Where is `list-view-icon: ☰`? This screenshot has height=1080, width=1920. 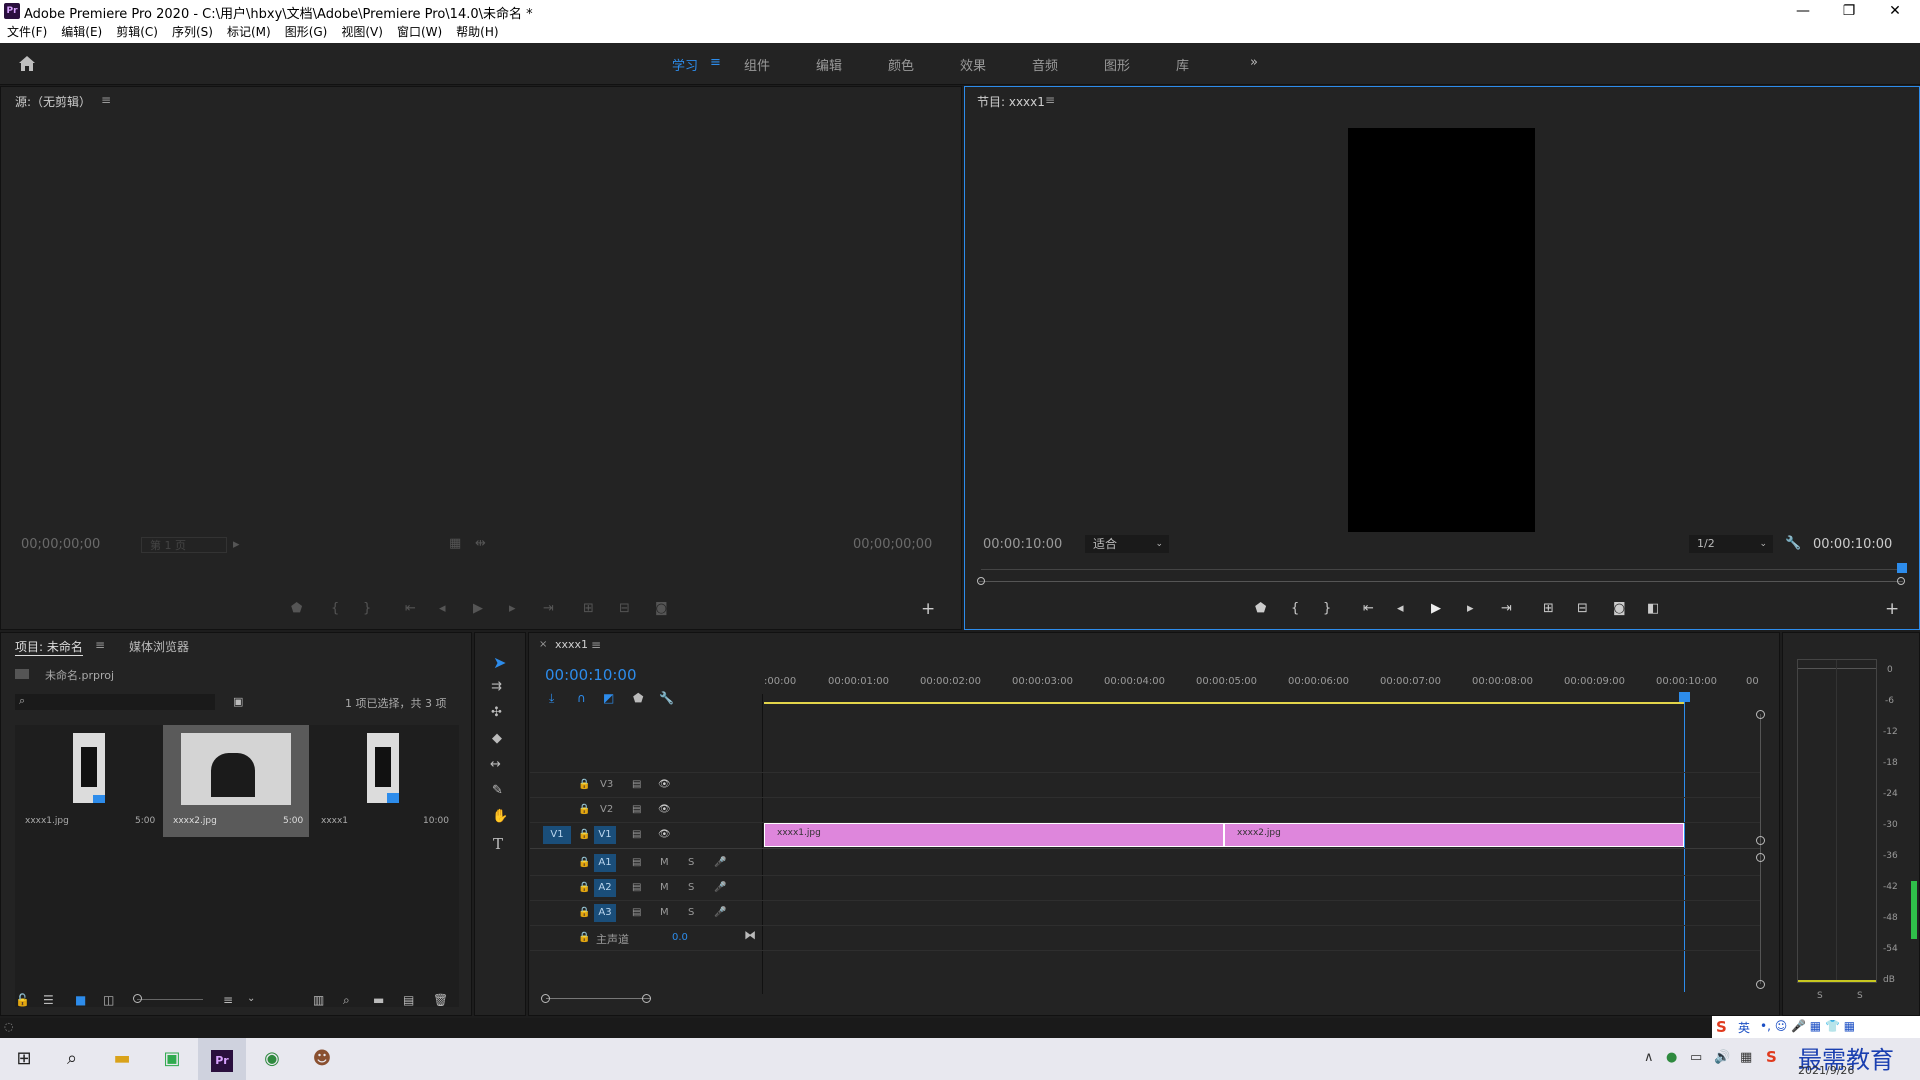 list-view-icon: ☰ is located at coordinates (48, 1000).